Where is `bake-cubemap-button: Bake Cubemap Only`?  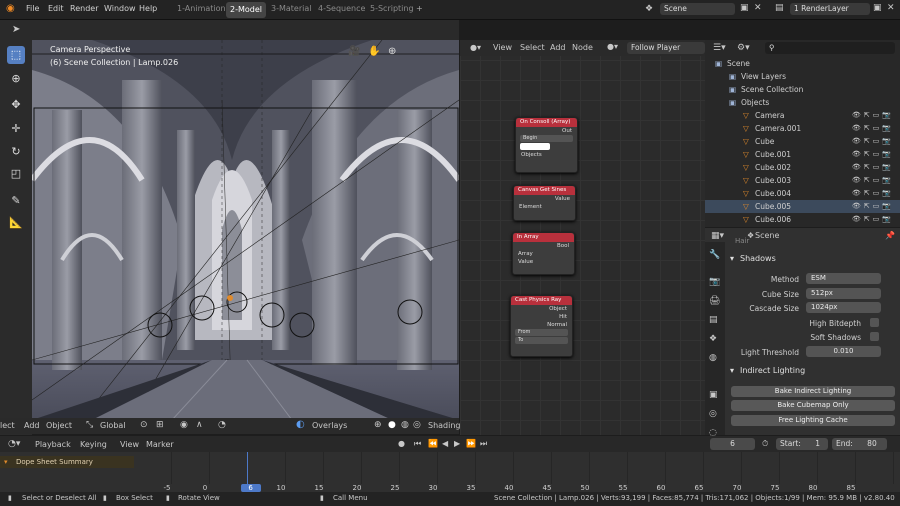 bake-cubemap-button: Bake Cubemap Only is located at coordinates (813, 405).